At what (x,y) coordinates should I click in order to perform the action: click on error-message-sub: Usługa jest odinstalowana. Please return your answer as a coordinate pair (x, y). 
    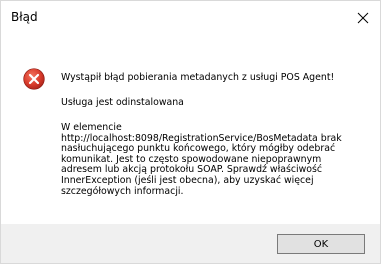
    Looking at the image, I should click on (122, 102).